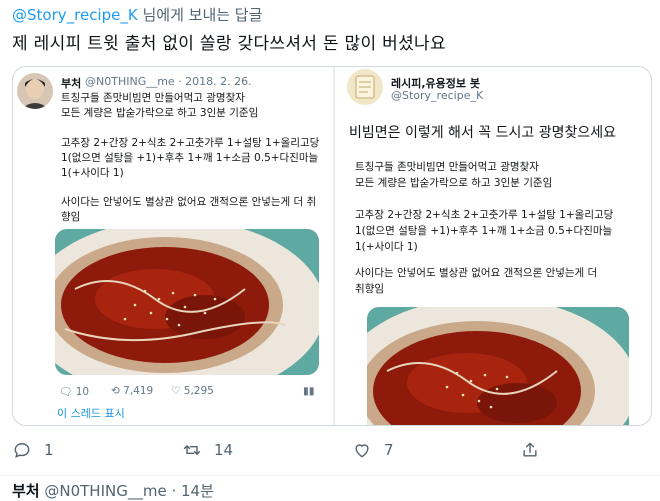 This screenshot has width=660, height=501. Describe the element at coordinates (484, 231) in the screenshot. I see `right-quote-line: 1(없으면 설탕을 +1)+후추 1+깨 1+소금 0.5+다진마늘` at that location.